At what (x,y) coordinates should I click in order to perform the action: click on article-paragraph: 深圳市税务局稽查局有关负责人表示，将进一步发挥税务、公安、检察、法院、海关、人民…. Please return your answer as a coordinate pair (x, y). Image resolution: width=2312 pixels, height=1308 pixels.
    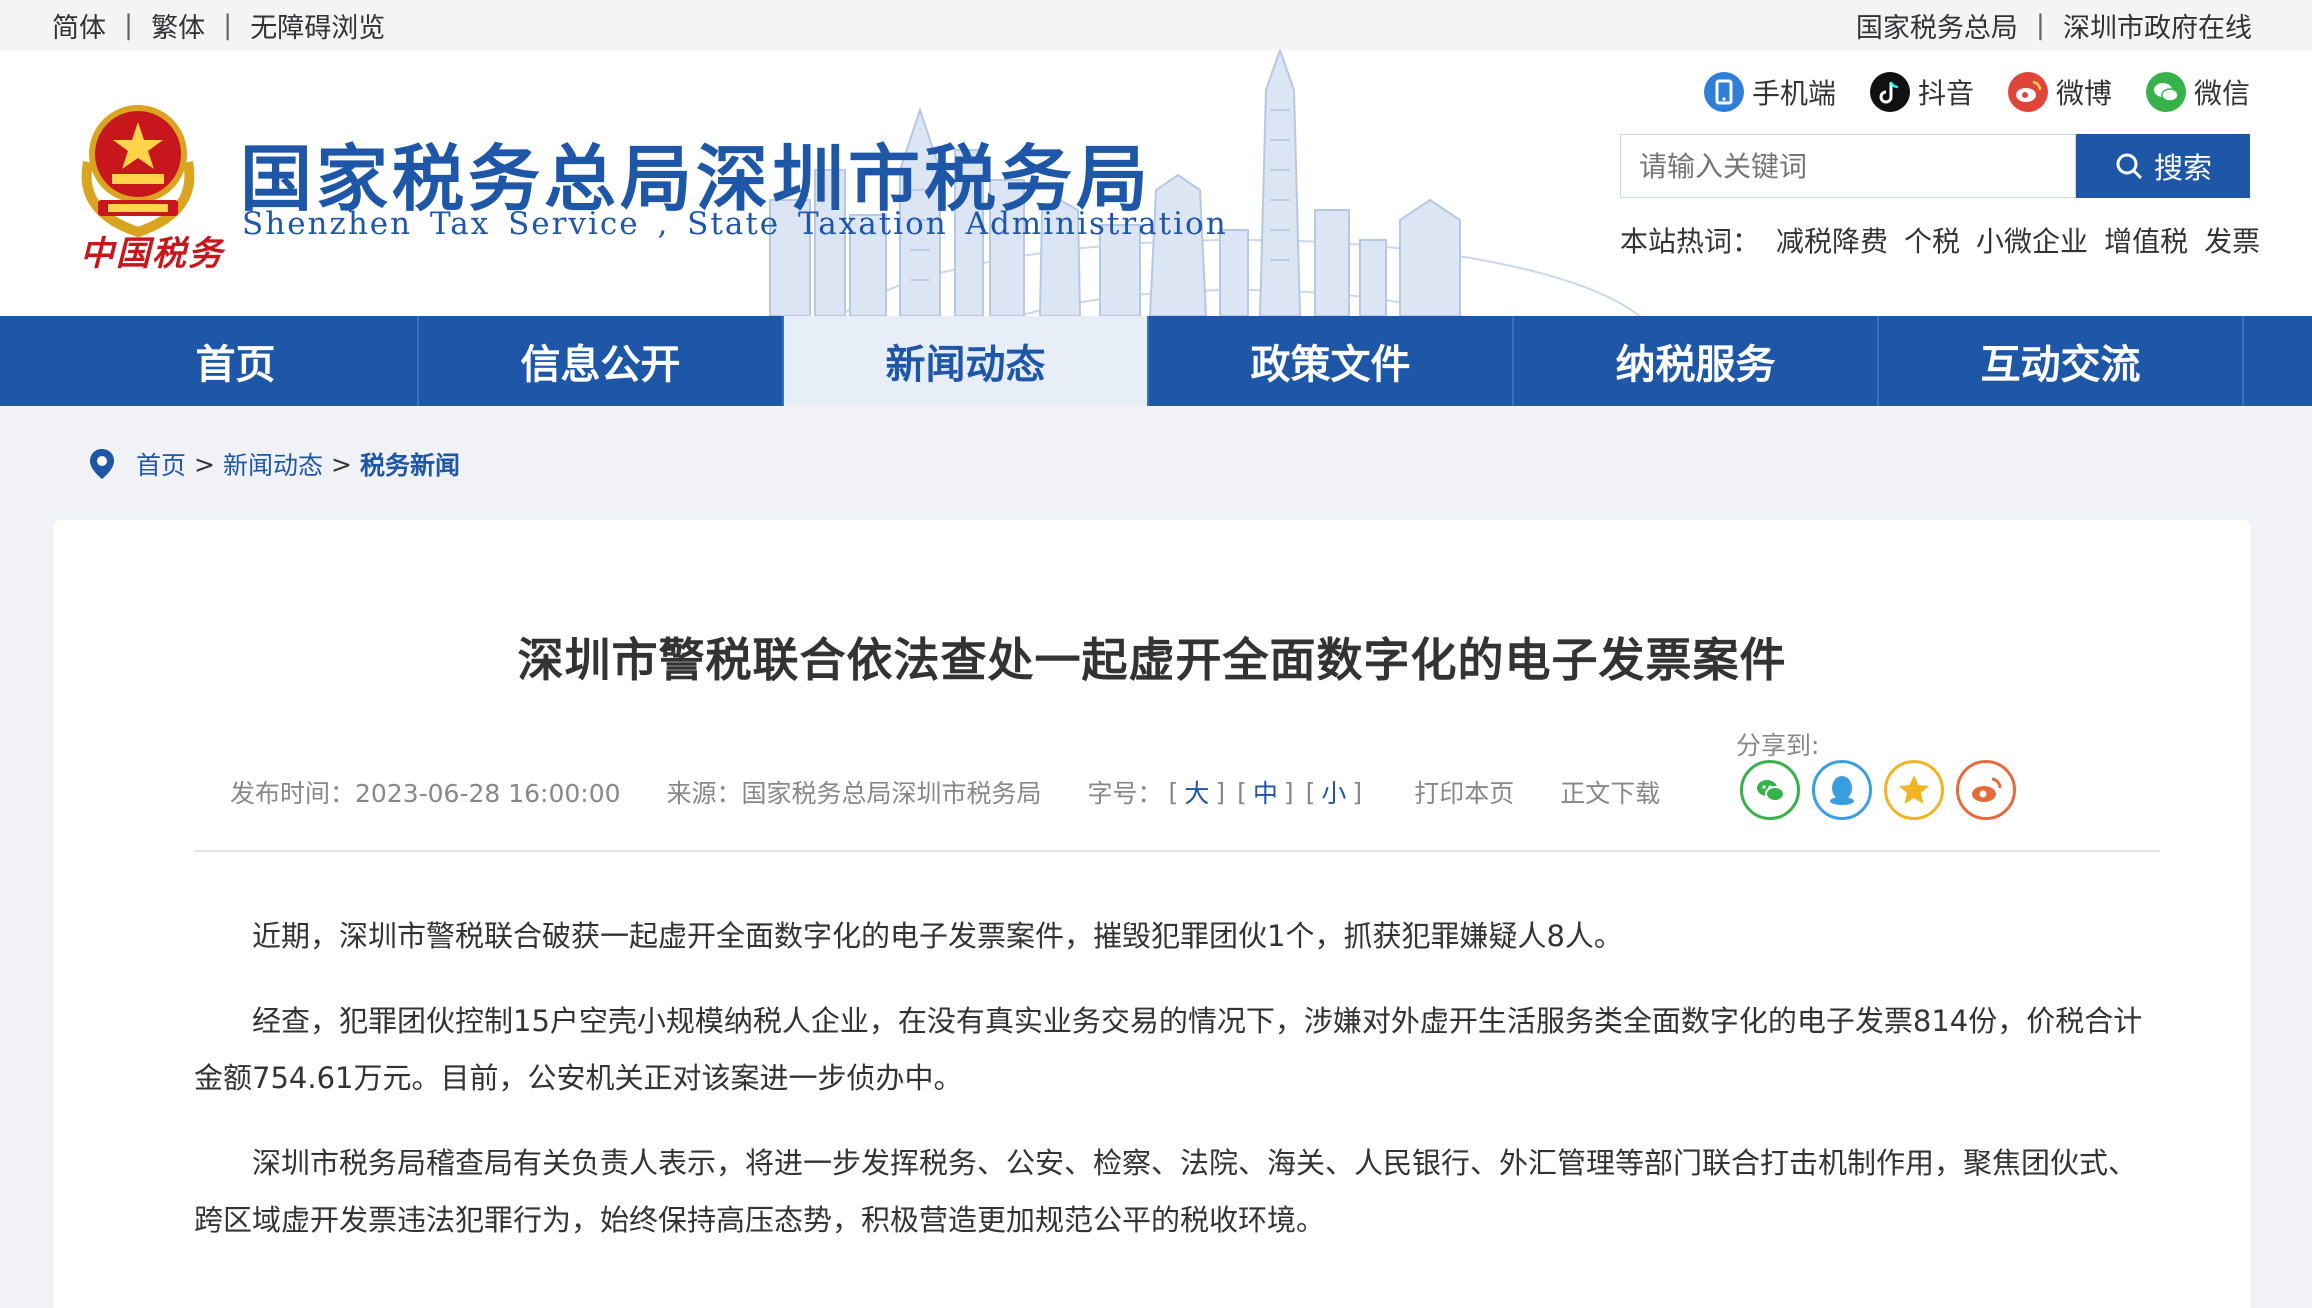
    Looking at the image, I should click on (1166, 1191).